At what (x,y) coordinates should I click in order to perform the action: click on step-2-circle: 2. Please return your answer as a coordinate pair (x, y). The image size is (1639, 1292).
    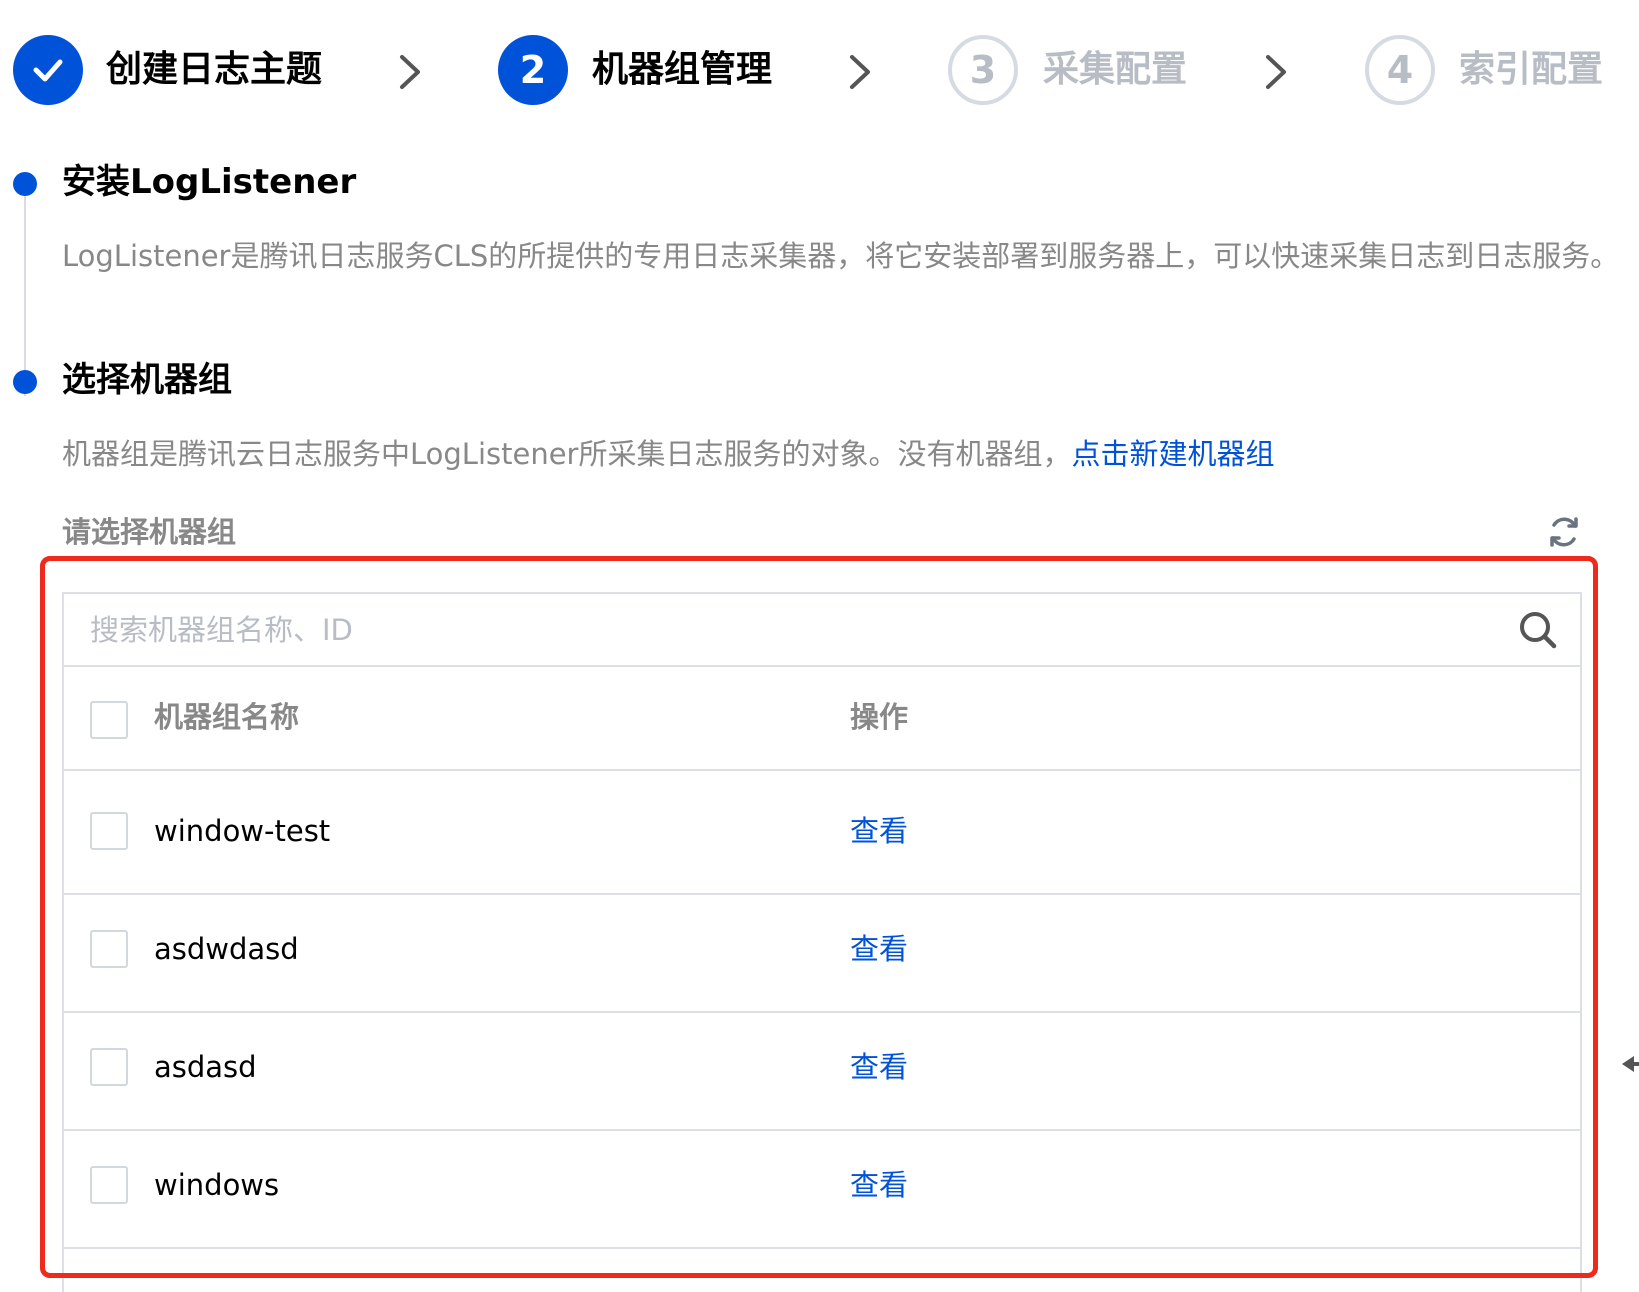
    Looking at the image, I should click on (533, 70).